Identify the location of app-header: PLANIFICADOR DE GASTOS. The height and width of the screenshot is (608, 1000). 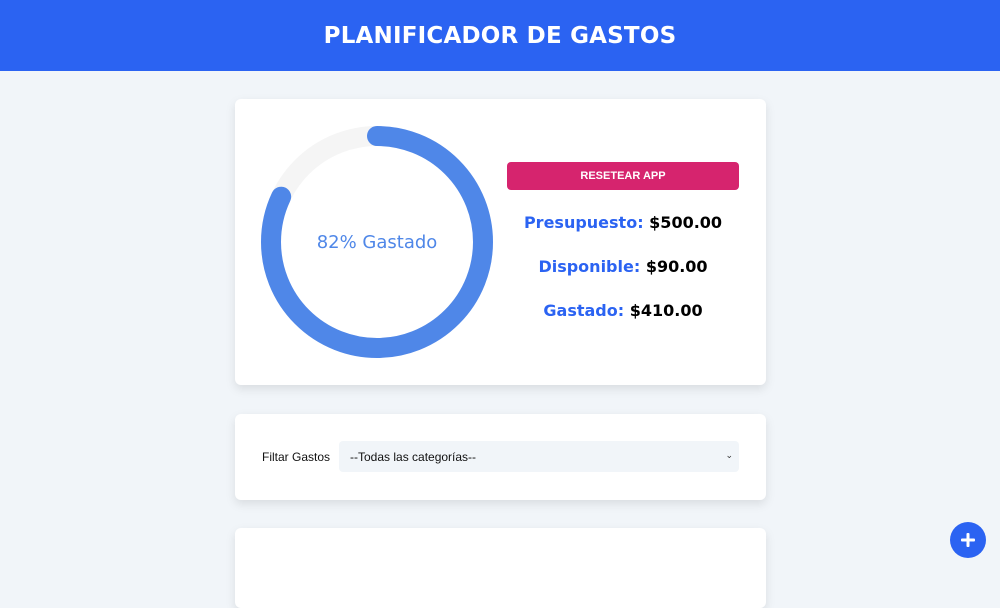
(500, 35).